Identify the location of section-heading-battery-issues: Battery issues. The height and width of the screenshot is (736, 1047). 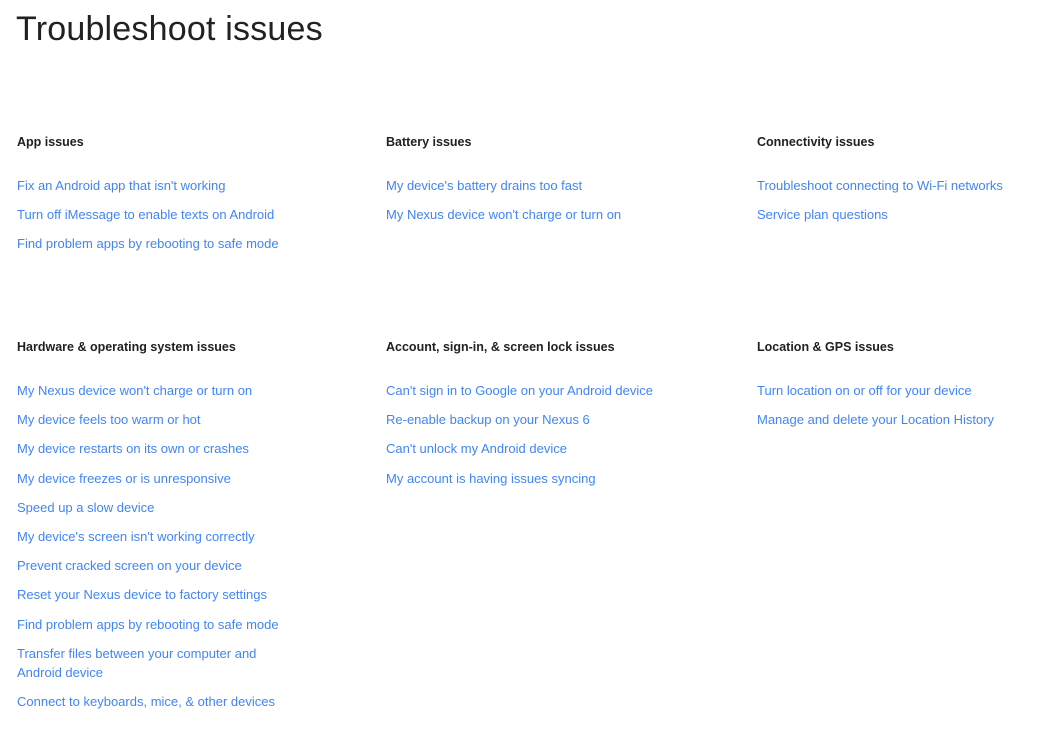
(429, 142).